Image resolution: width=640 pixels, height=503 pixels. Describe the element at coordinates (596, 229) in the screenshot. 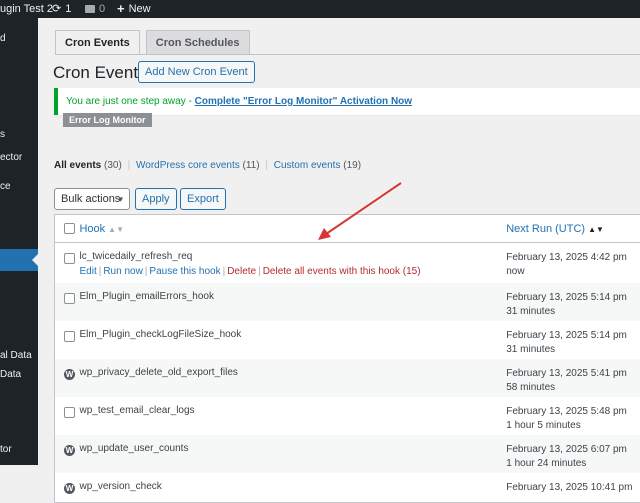

I see `sort-ascending-icon: ▲▼` at that location.